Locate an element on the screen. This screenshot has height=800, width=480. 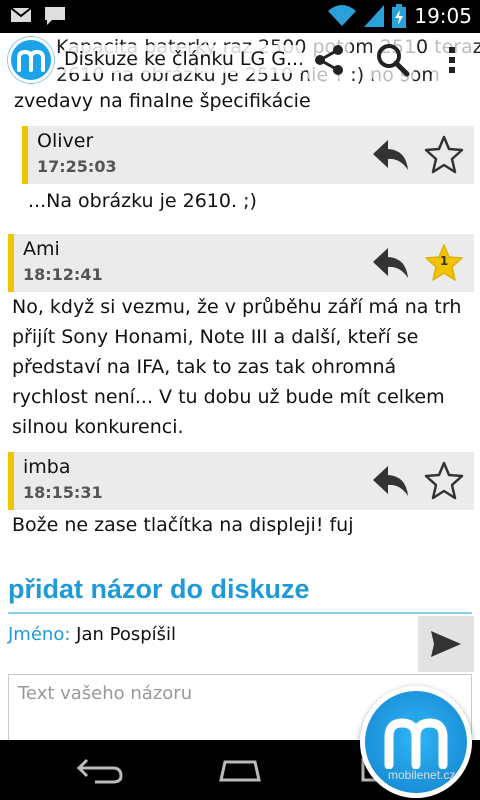
send-button is located at coordinates (446, 644).